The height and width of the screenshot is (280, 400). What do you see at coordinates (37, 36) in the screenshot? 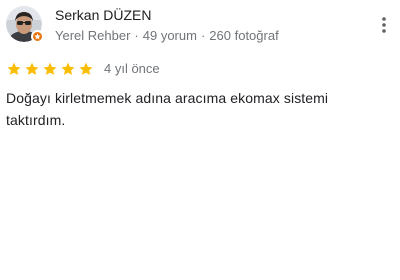
I see `local-guide-badge-icon` at bounding box center [37, 36].